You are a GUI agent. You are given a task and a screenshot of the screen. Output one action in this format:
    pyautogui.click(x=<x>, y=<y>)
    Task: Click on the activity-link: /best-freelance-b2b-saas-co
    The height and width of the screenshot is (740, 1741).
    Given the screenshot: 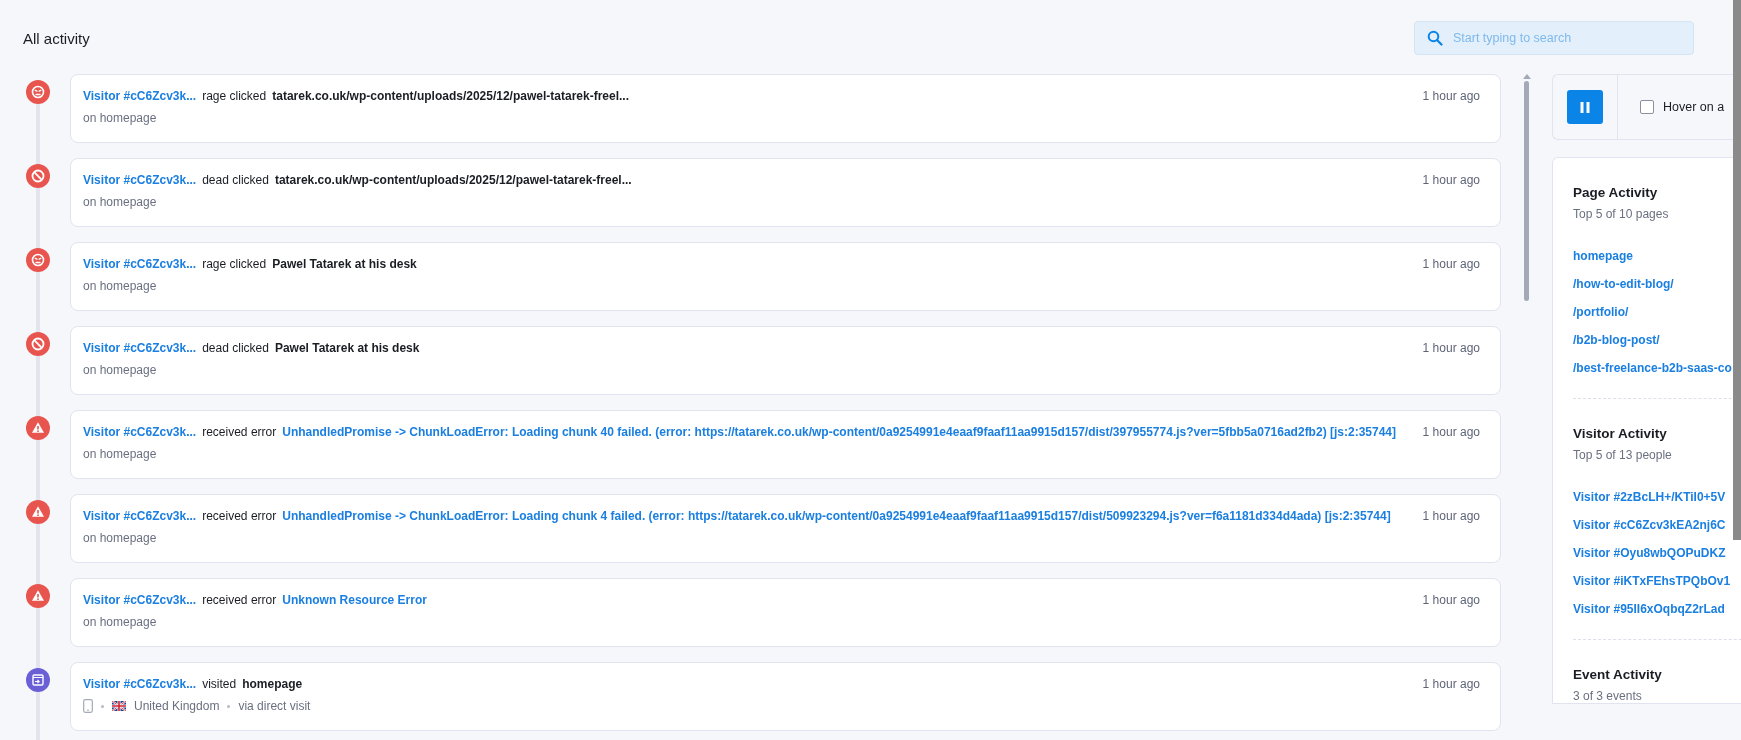 What is the action you would take?
    pyautogui.click(x=1652, y=368)
    